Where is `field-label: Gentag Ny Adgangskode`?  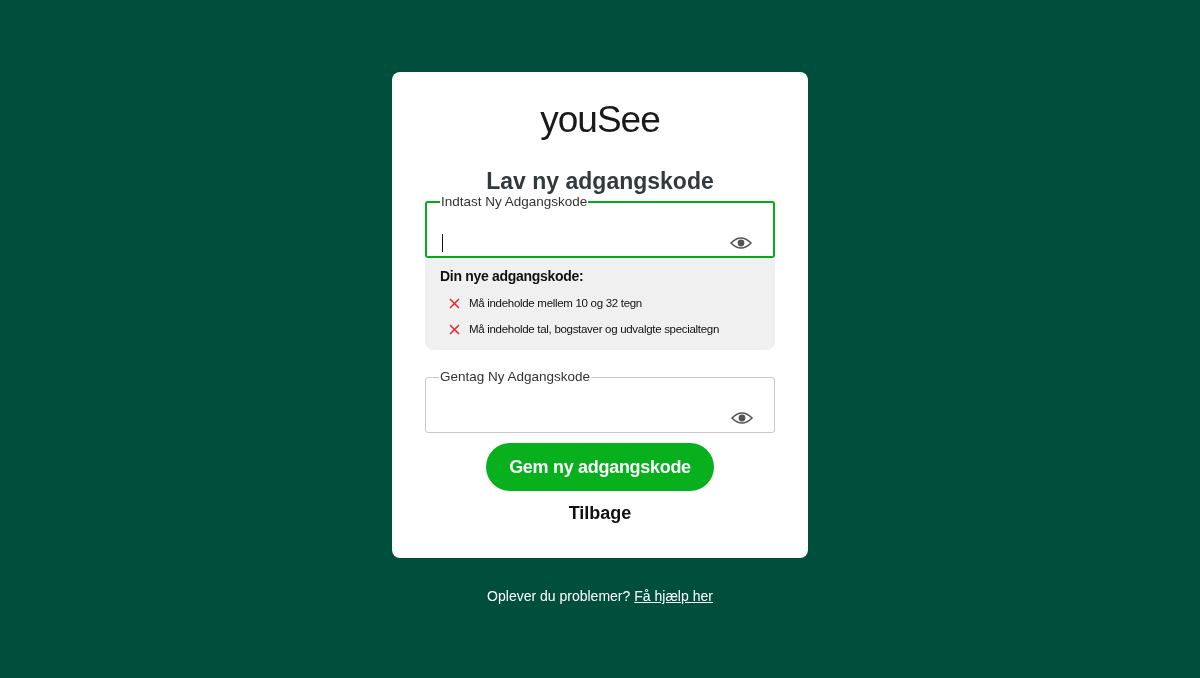
field-label: Gentag Ny Adgangskode is located at coordinates (515, 377).